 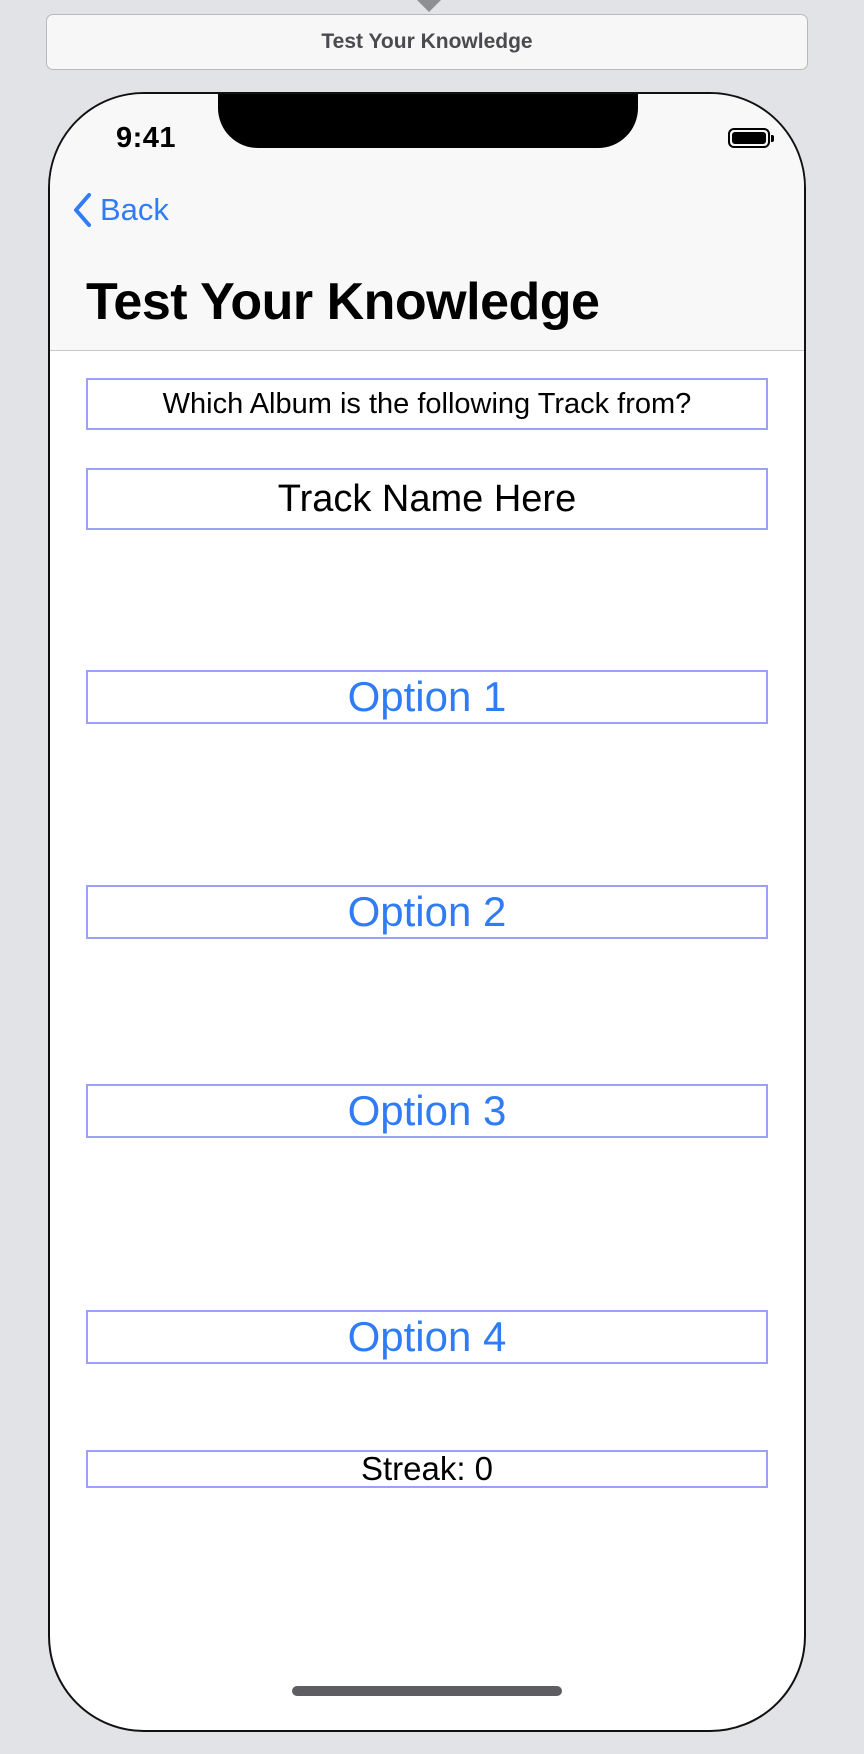 I want to click on streak-label: Streak: 0, so click(x=427, y=1469).